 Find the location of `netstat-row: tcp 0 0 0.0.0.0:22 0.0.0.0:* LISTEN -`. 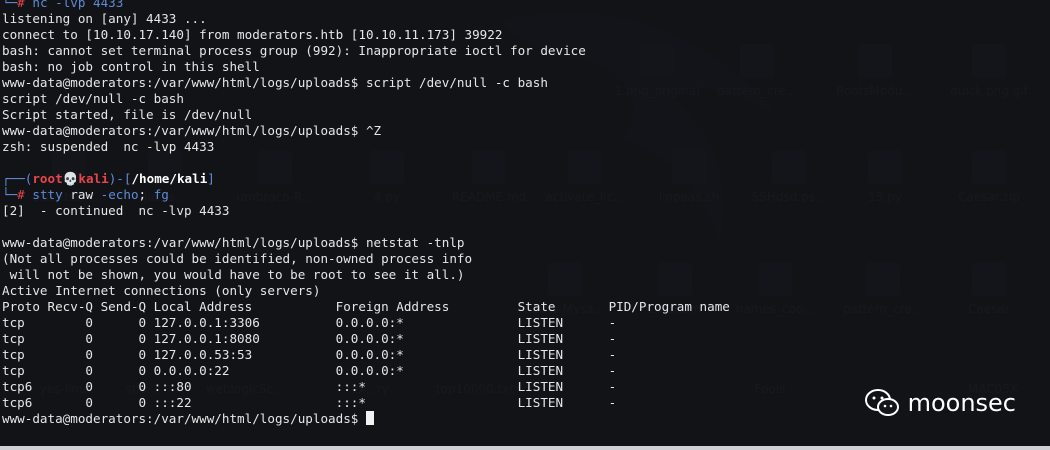

netstat-row: tcp 0 0 0.0.0.0:22 0.0.0.0:* LISTEN - is located at coordinates (309, 370).